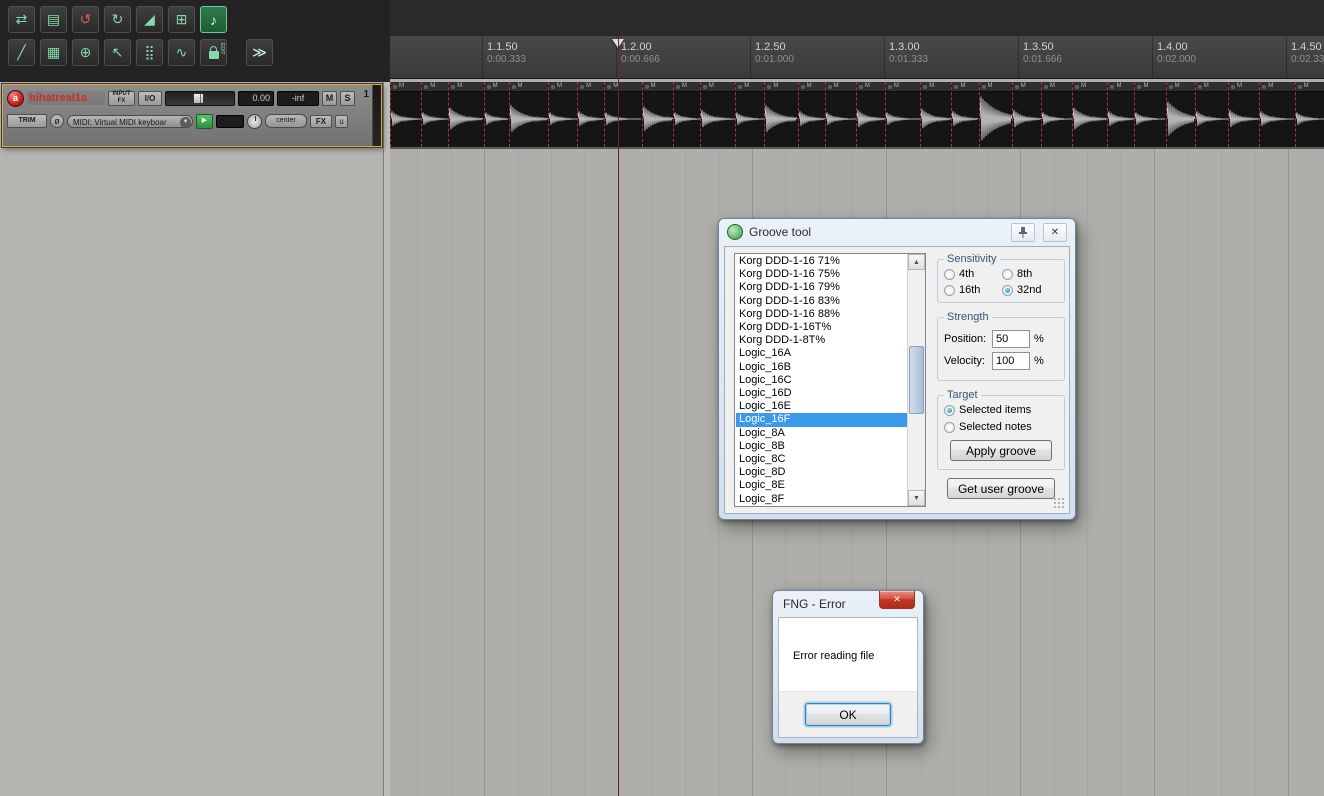 This screenshot has width=1324, height=796. What do you see at coordinates (821, 261) in the screenshot?
I see `groove-list-item: Korg DDD-1-16 71%` at bounding box center [821, 261].